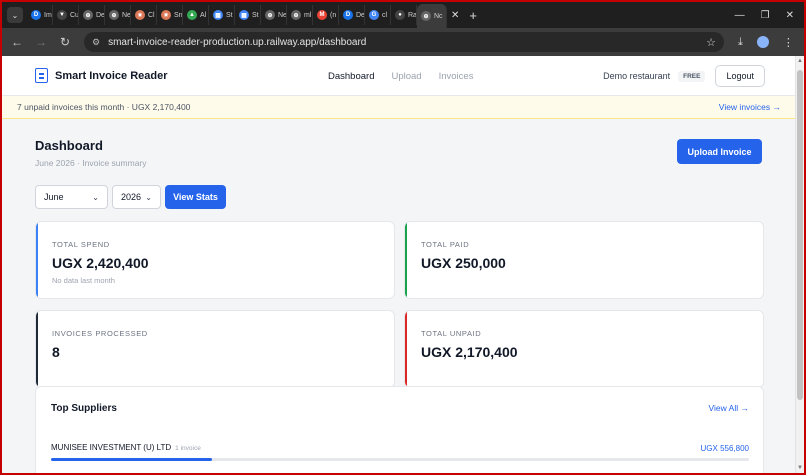 The image size is (806, 475). I want to click on year-select: 2026 ⌄, so click(136, 197).